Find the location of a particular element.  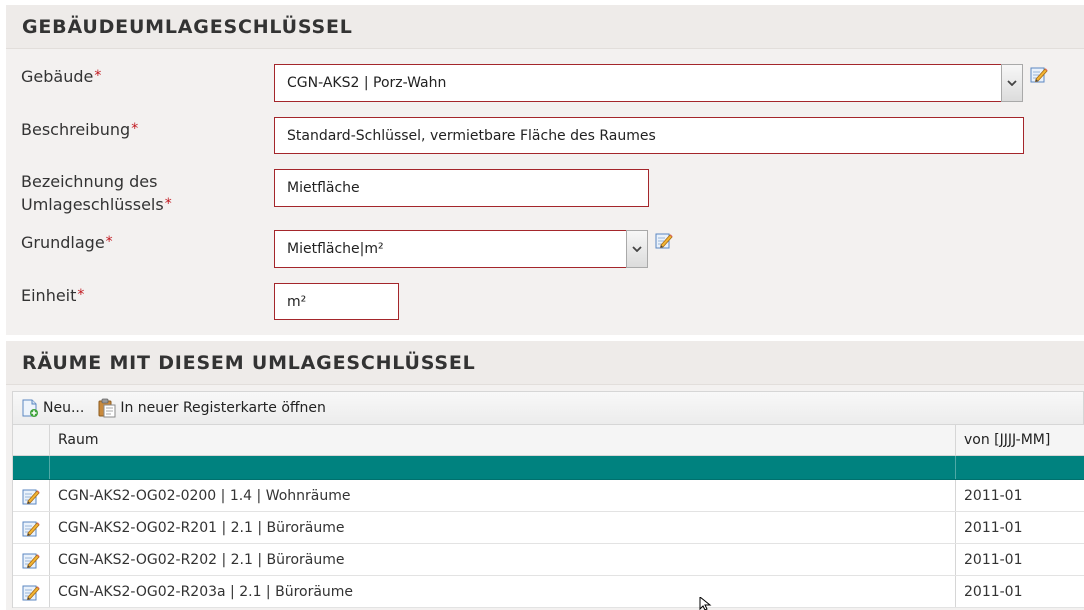

gebaeude-select: CGN-AKS2 | Porz-Wahn is located at coordinates (638, 83).